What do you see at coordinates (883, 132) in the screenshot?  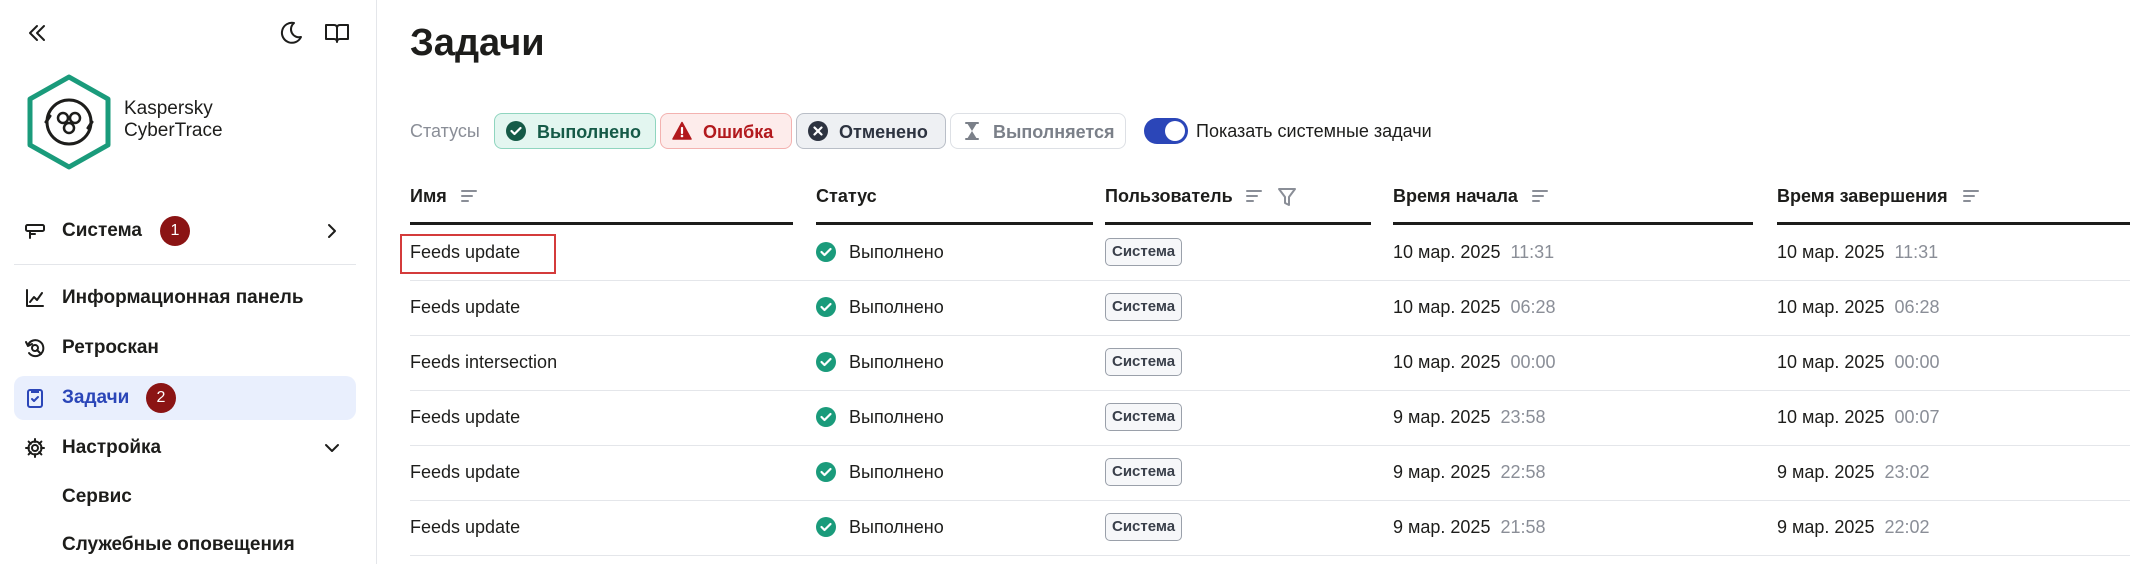 I see `chip-label: Отменено` at bounding box center [883, 132].